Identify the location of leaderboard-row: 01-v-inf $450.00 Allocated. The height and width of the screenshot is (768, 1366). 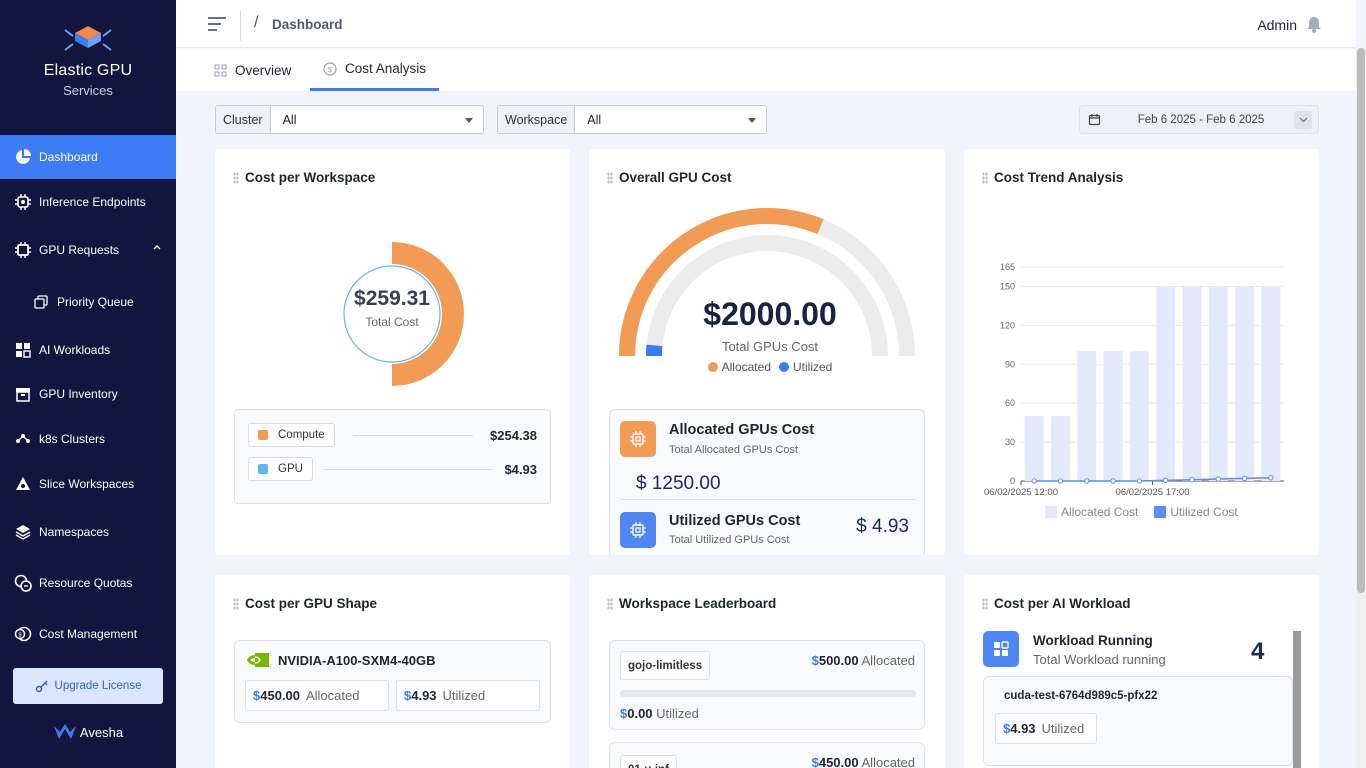
(767, 755).